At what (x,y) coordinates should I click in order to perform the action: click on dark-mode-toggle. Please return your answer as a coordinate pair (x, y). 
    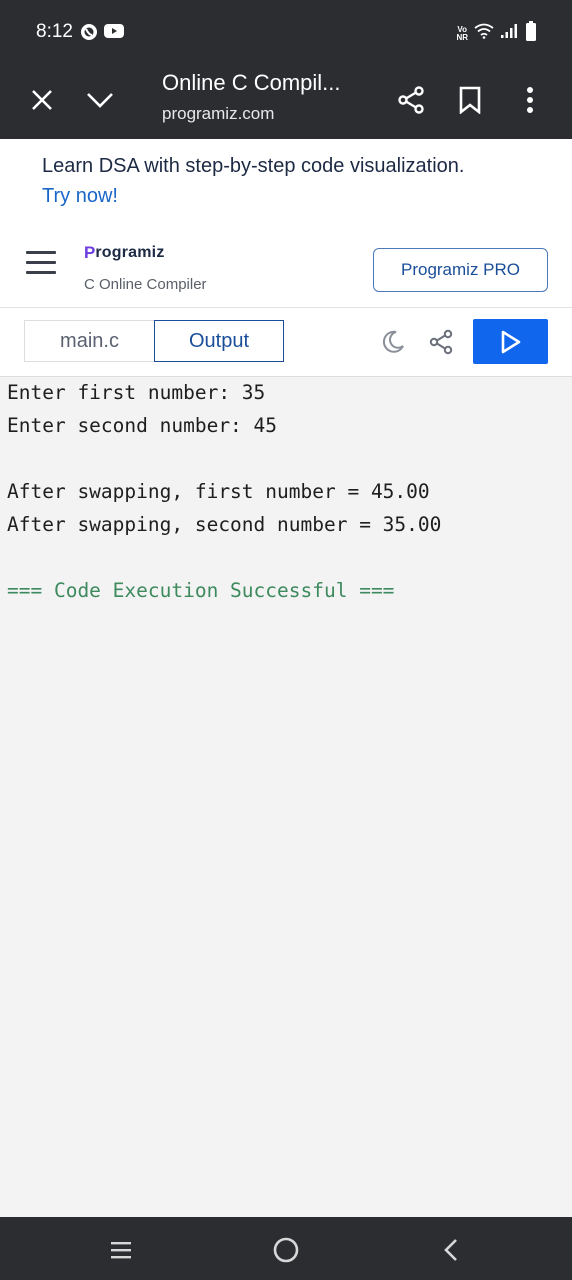
    Looking at the image, I should click on (393, 342).